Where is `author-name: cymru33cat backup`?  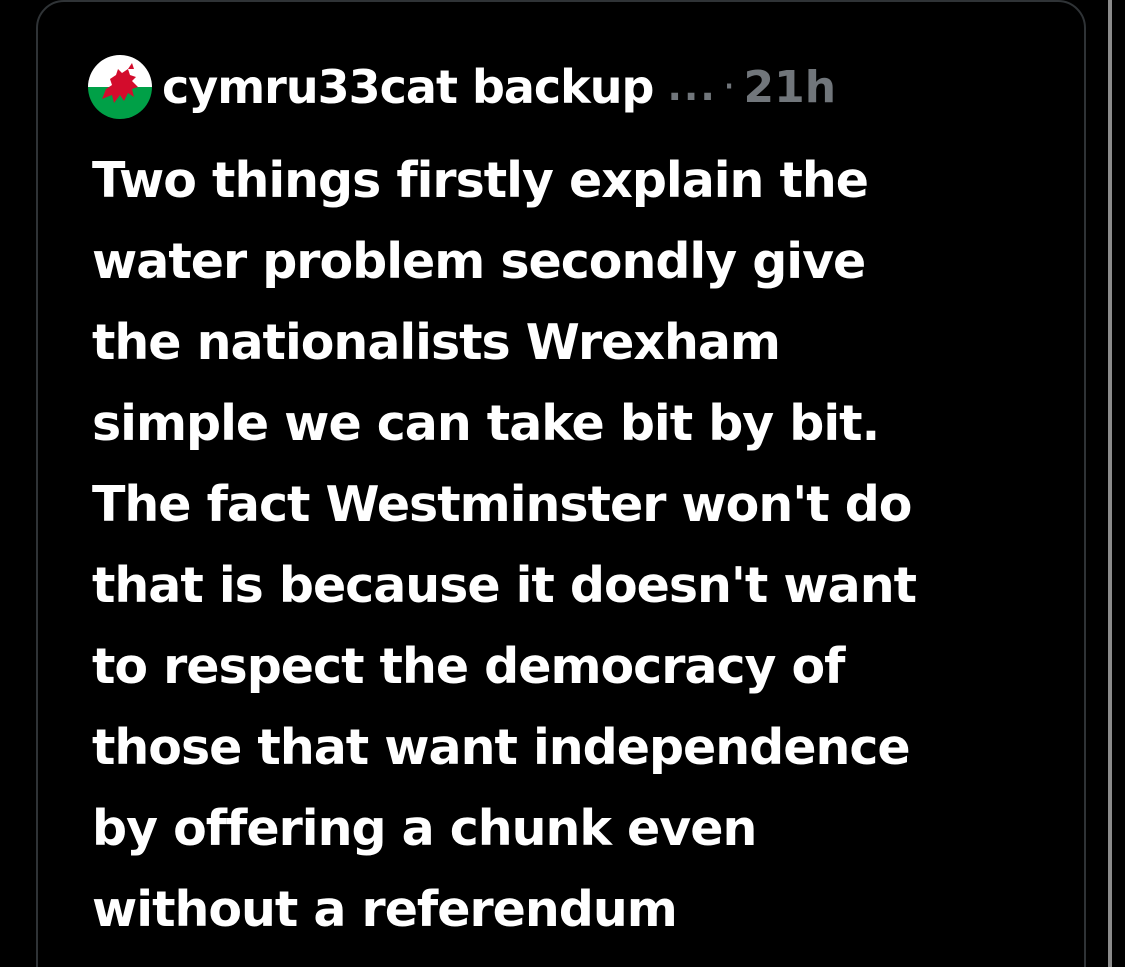 author-name: cymru33cat backup is located at coordinates (408, 87).